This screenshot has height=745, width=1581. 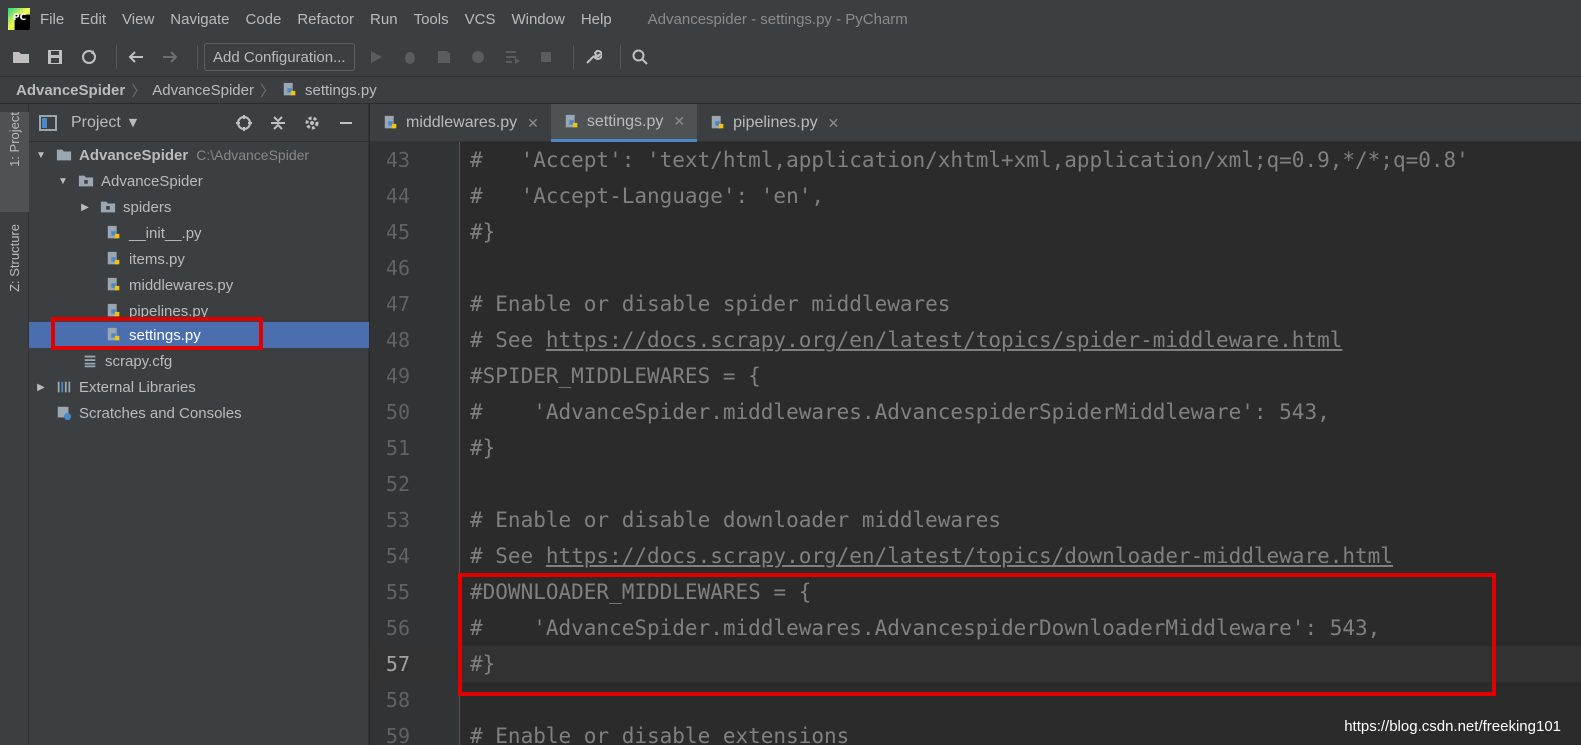 What do you see at coordinates (199, 387) in the screenshot?
I see `tree-item-external-libraries: ▶ External Libraries` at bounding box center [199, 387].